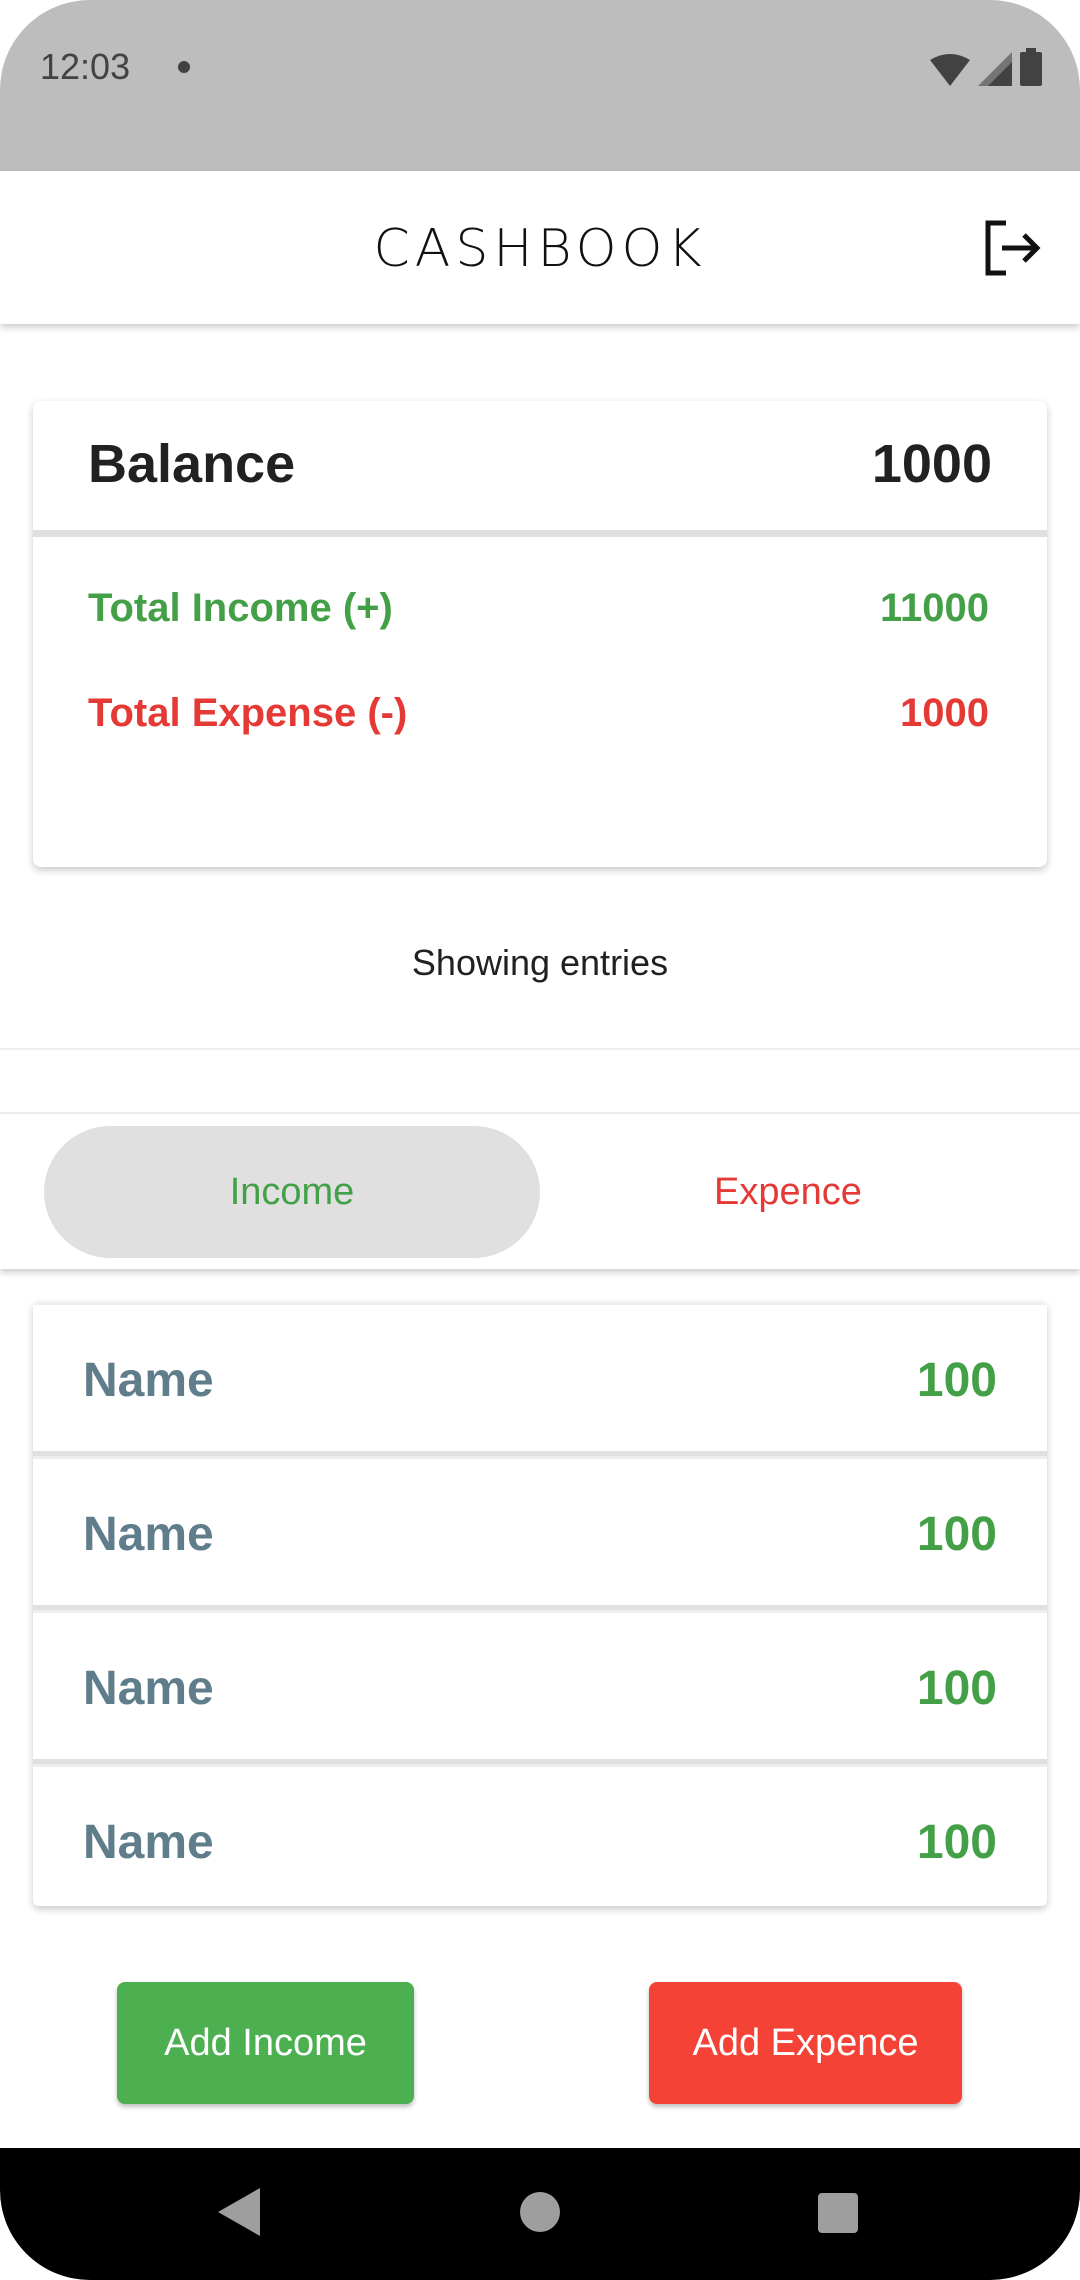  Describe the element at coordinates (805, 2043) in the screenshot. I see `add-expence-button: Add Expence` at that location.